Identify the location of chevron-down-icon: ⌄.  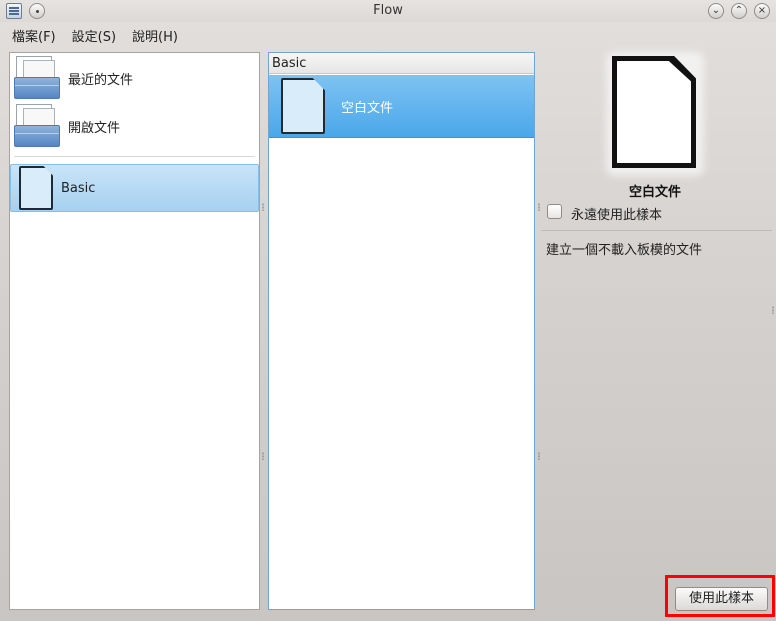
(716, 10).